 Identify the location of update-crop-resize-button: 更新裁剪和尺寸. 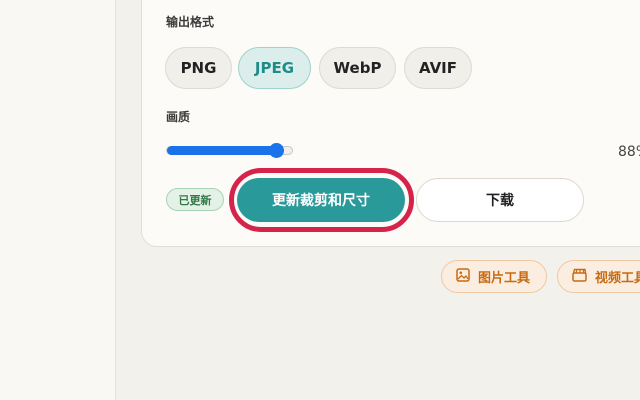
(321, 200).